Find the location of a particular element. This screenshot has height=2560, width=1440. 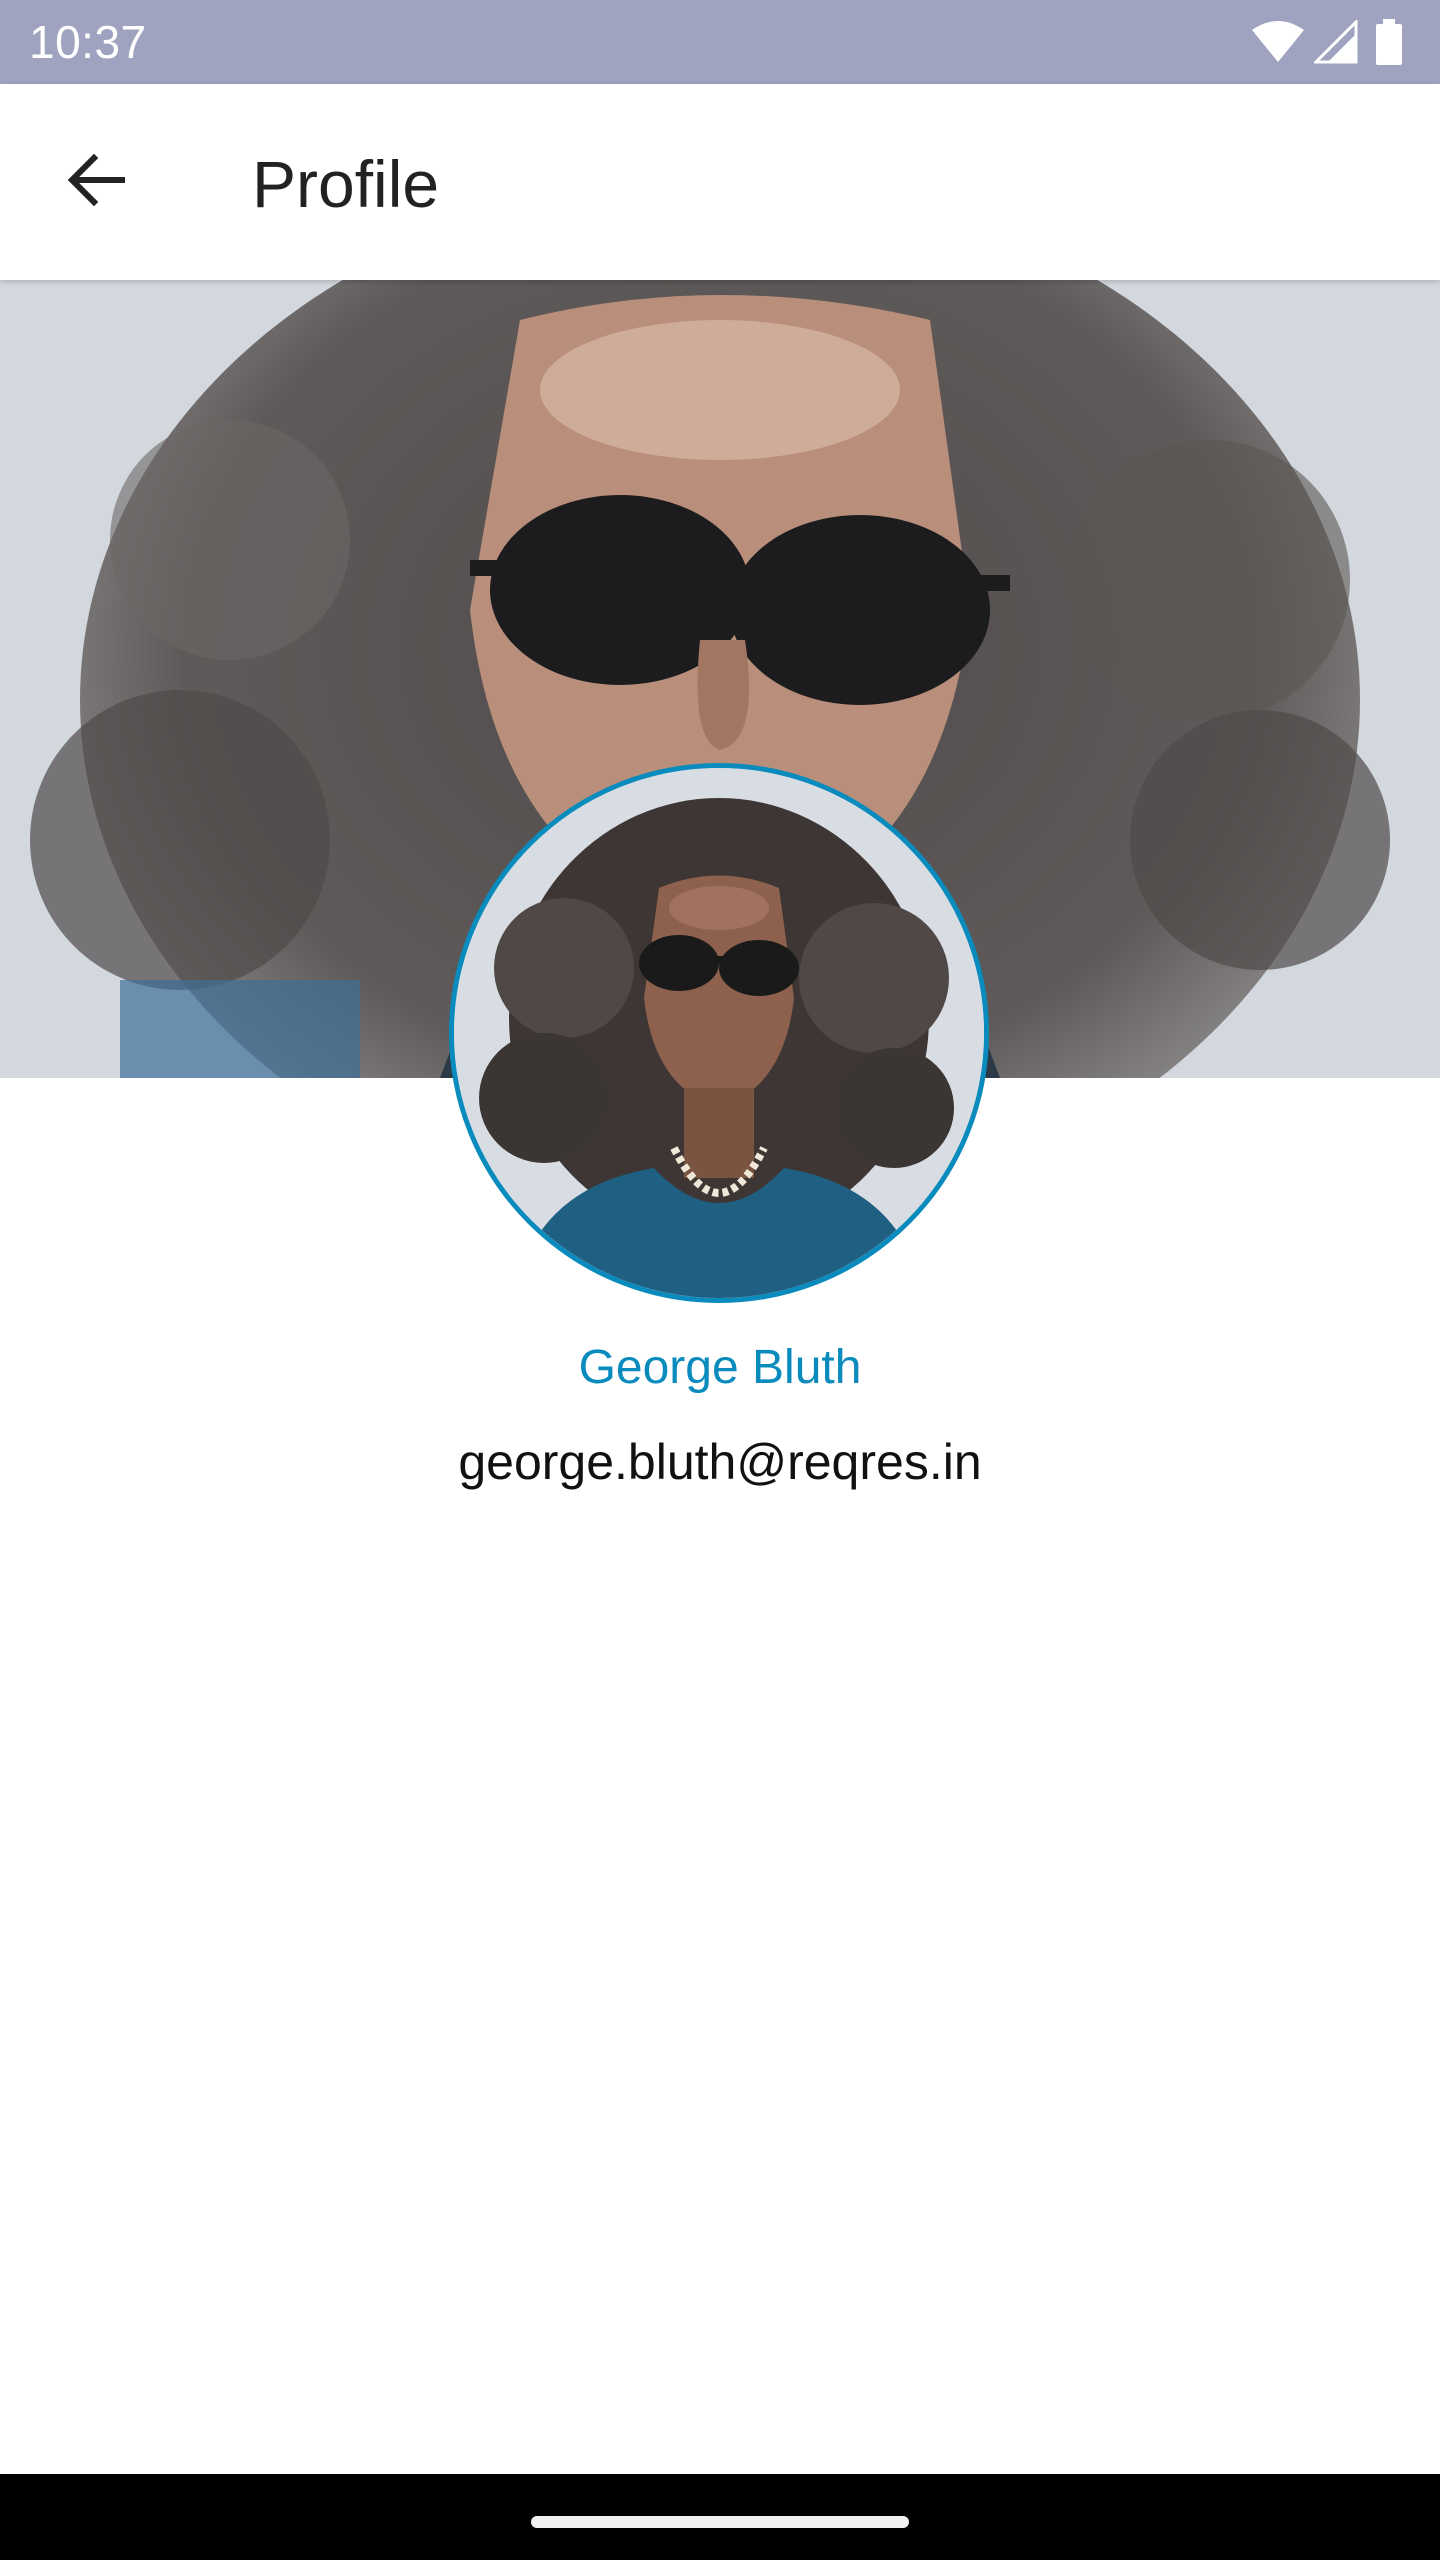

status-icons is located at coordinates (1326, 42).